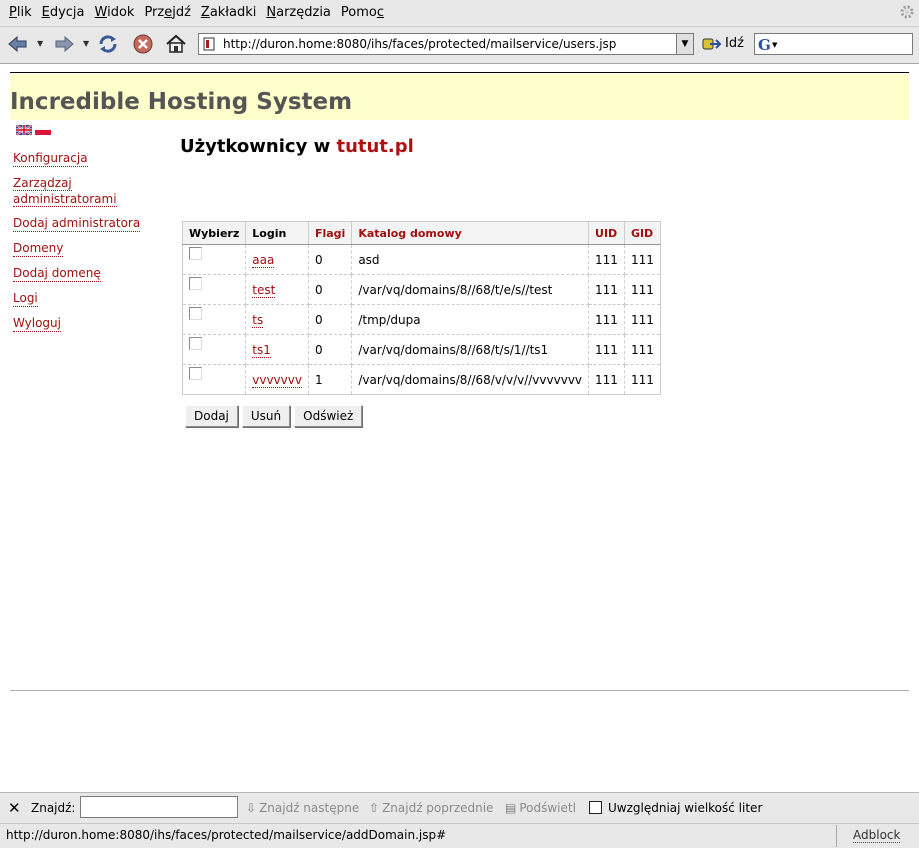  What do you see at coordinates (303, 12) in the screenshot?
I see `menu-item-text: arzędzia` at bounding box center [303, 12].